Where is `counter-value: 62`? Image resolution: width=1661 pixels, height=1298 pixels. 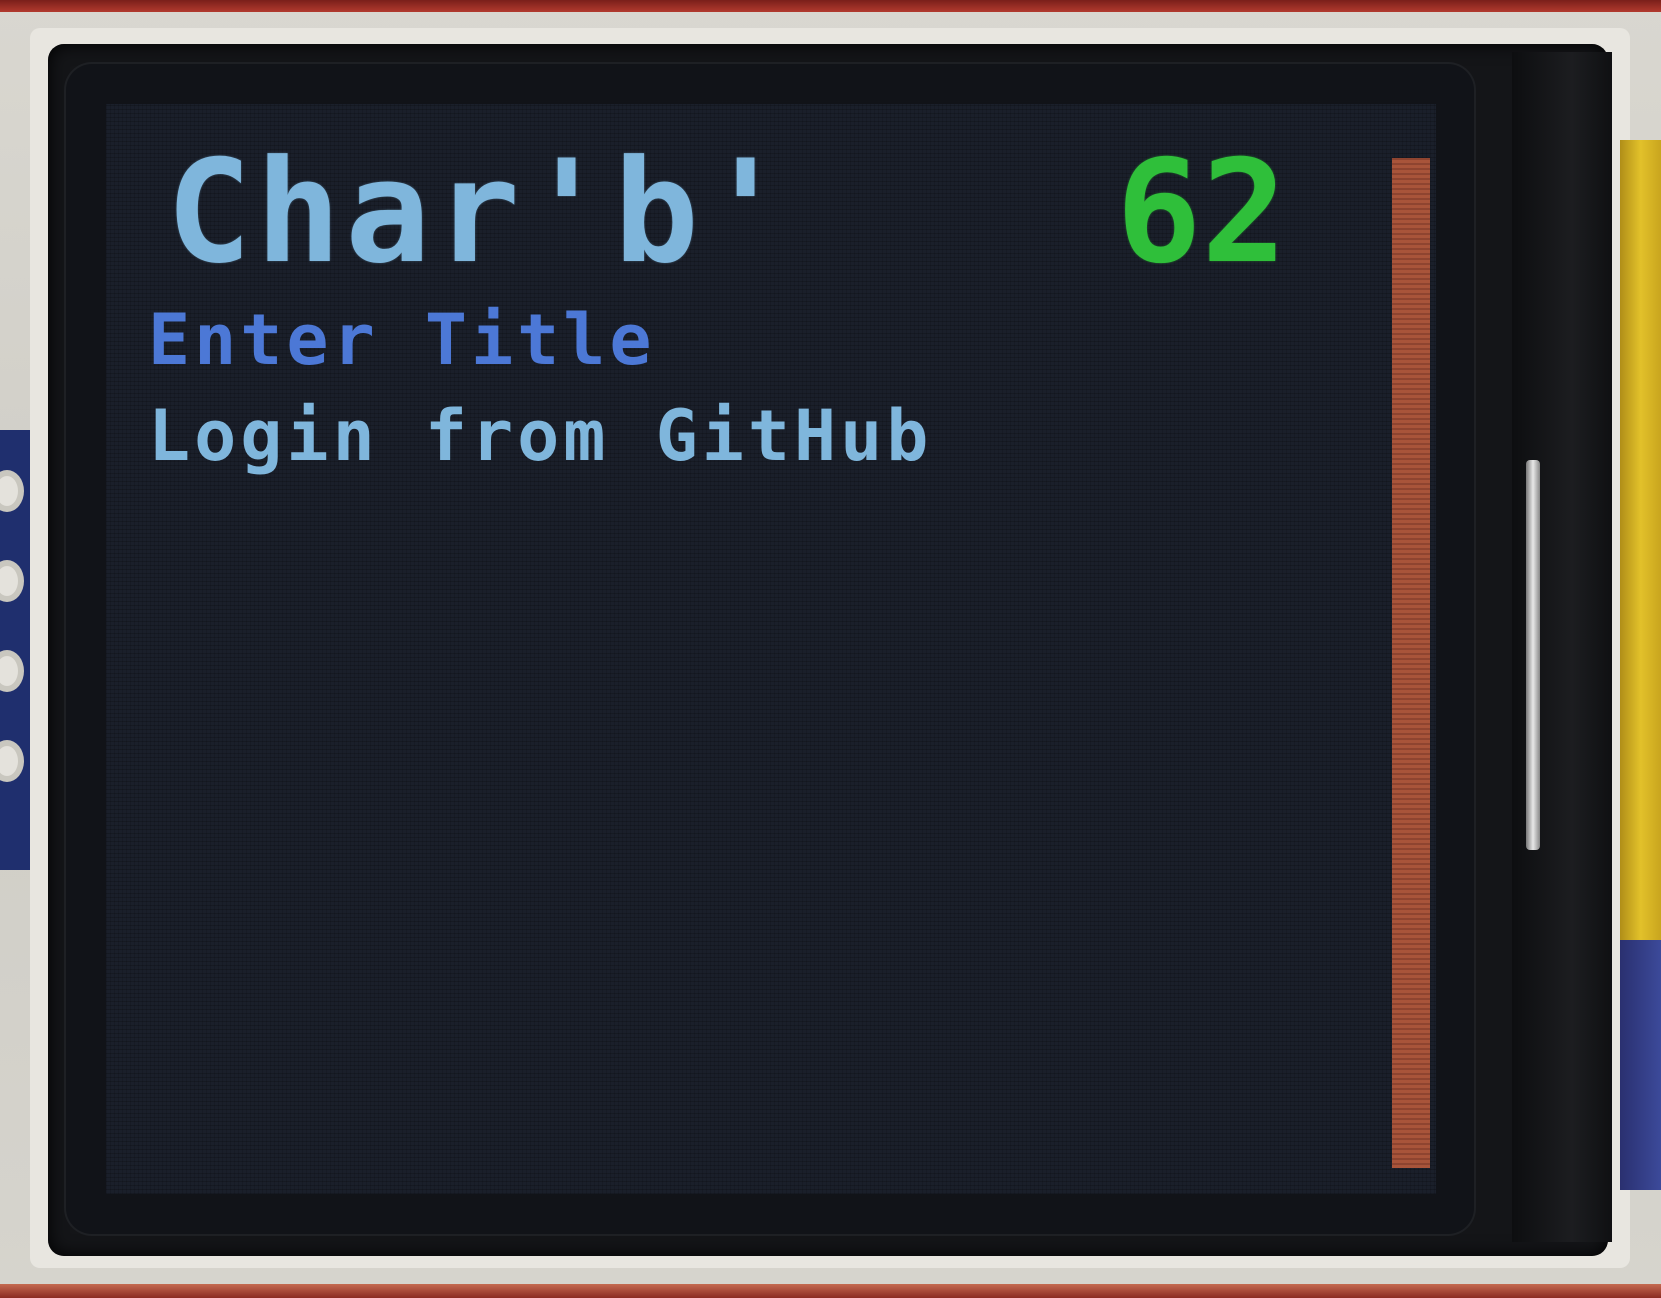
counter-value: 62 is located at coordinates (1201, 212).